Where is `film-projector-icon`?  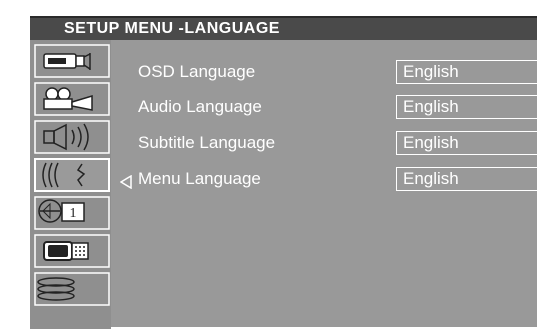
film-projector-icon is located at coordinates (72, 99).